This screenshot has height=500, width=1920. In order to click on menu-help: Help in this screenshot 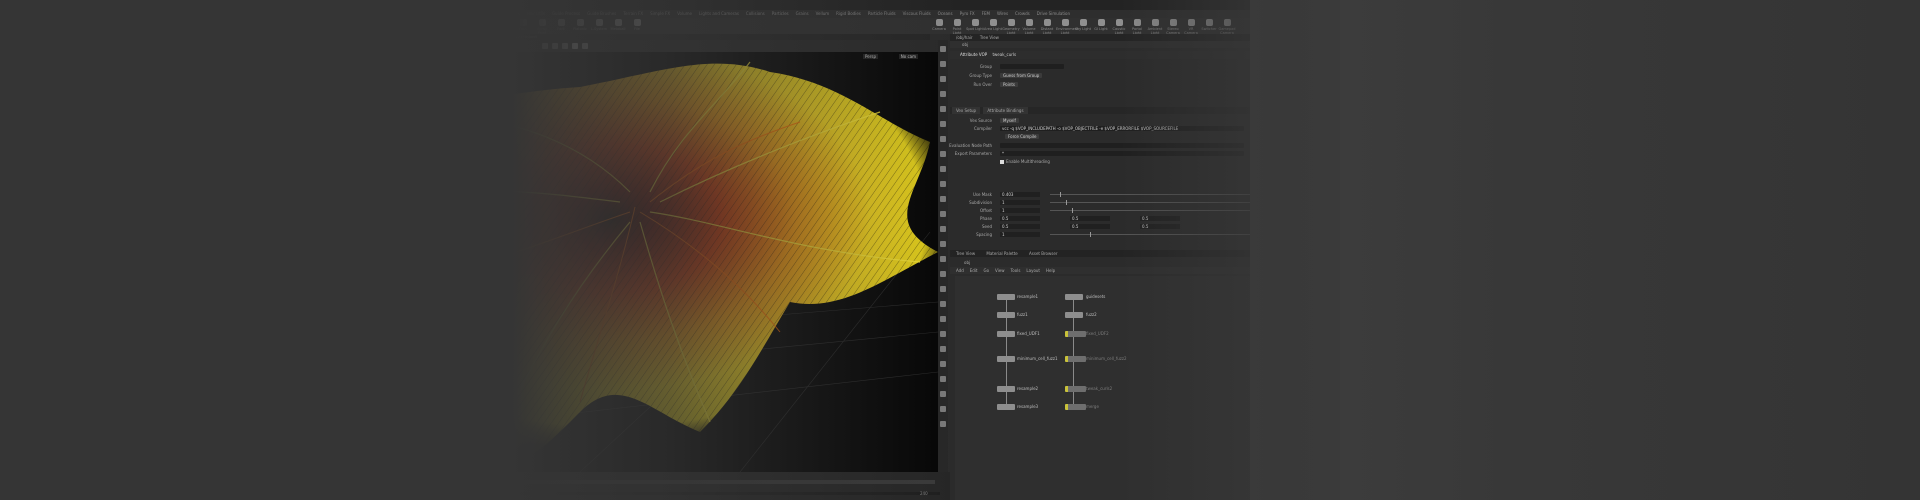, I will do `click(443, 5)`.